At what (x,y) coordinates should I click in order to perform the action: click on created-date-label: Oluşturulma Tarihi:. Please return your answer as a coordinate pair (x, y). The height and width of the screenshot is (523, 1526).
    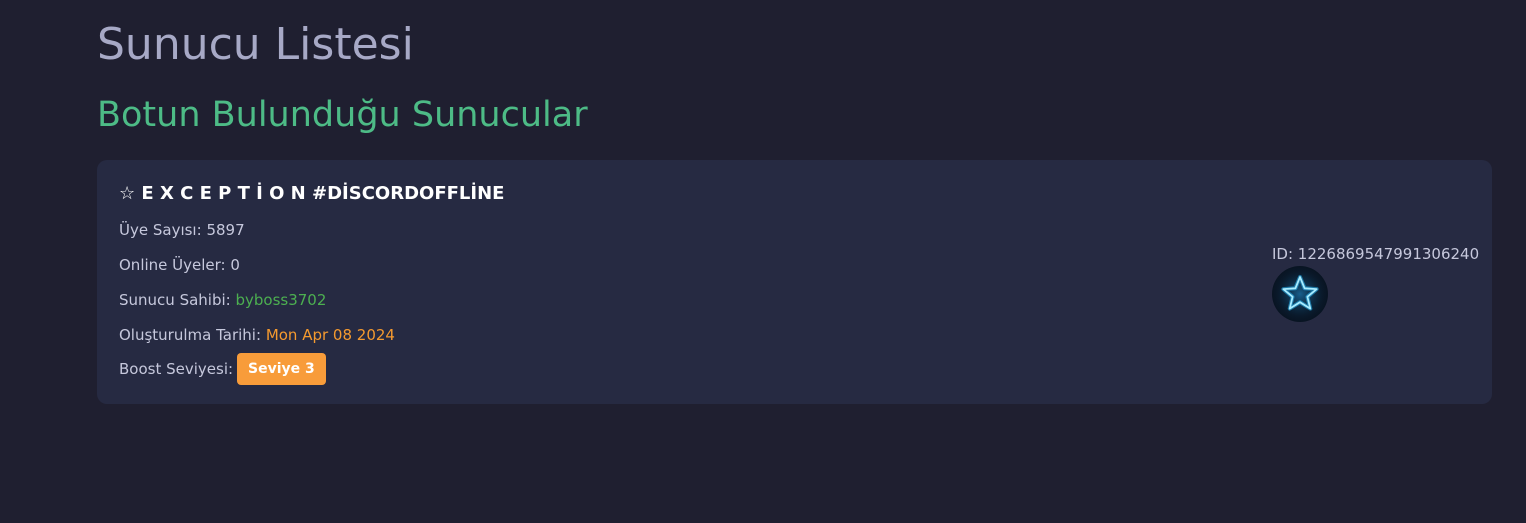
    Looking at the image, I should click on (190, 335).